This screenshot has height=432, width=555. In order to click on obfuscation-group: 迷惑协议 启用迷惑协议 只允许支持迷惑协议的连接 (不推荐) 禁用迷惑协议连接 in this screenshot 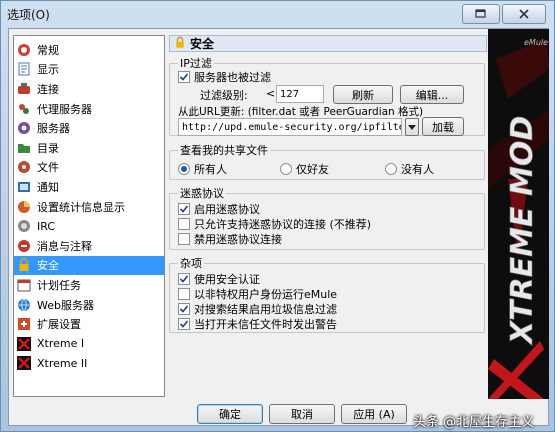, I will do `click(327, 218)`.